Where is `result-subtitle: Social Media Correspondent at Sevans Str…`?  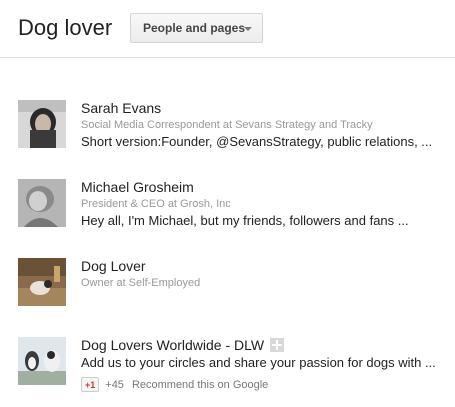 result-subtitle: Social Media Correspondent at Sevans Str… is located at coordinates (227, 125).